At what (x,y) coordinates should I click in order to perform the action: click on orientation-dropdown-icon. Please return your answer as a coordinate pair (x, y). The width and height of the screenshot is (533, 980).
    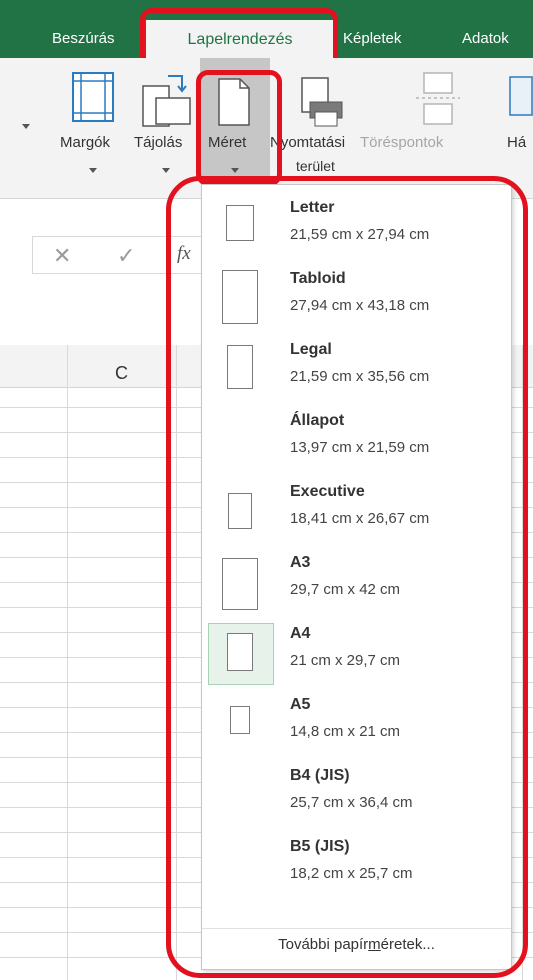
    Looking at the image, I should click on (166, 170).